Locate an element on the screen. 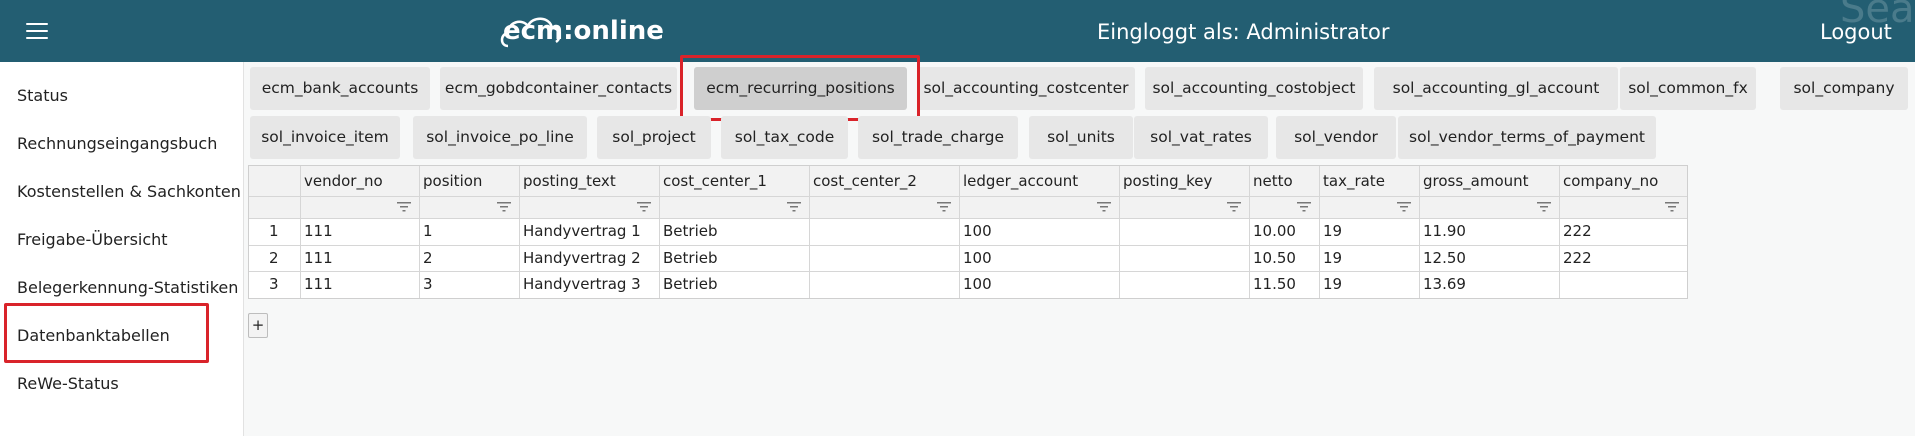 The height and width of the screenshot is (436, 1915). add-row-button: + is located at coordinates (258, 325).